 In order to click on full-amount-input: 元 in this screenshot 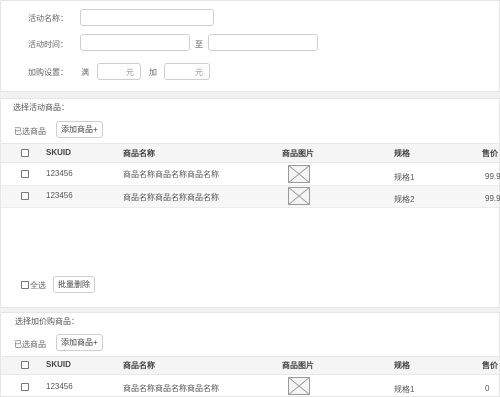, I will do `click(119, 71)`.